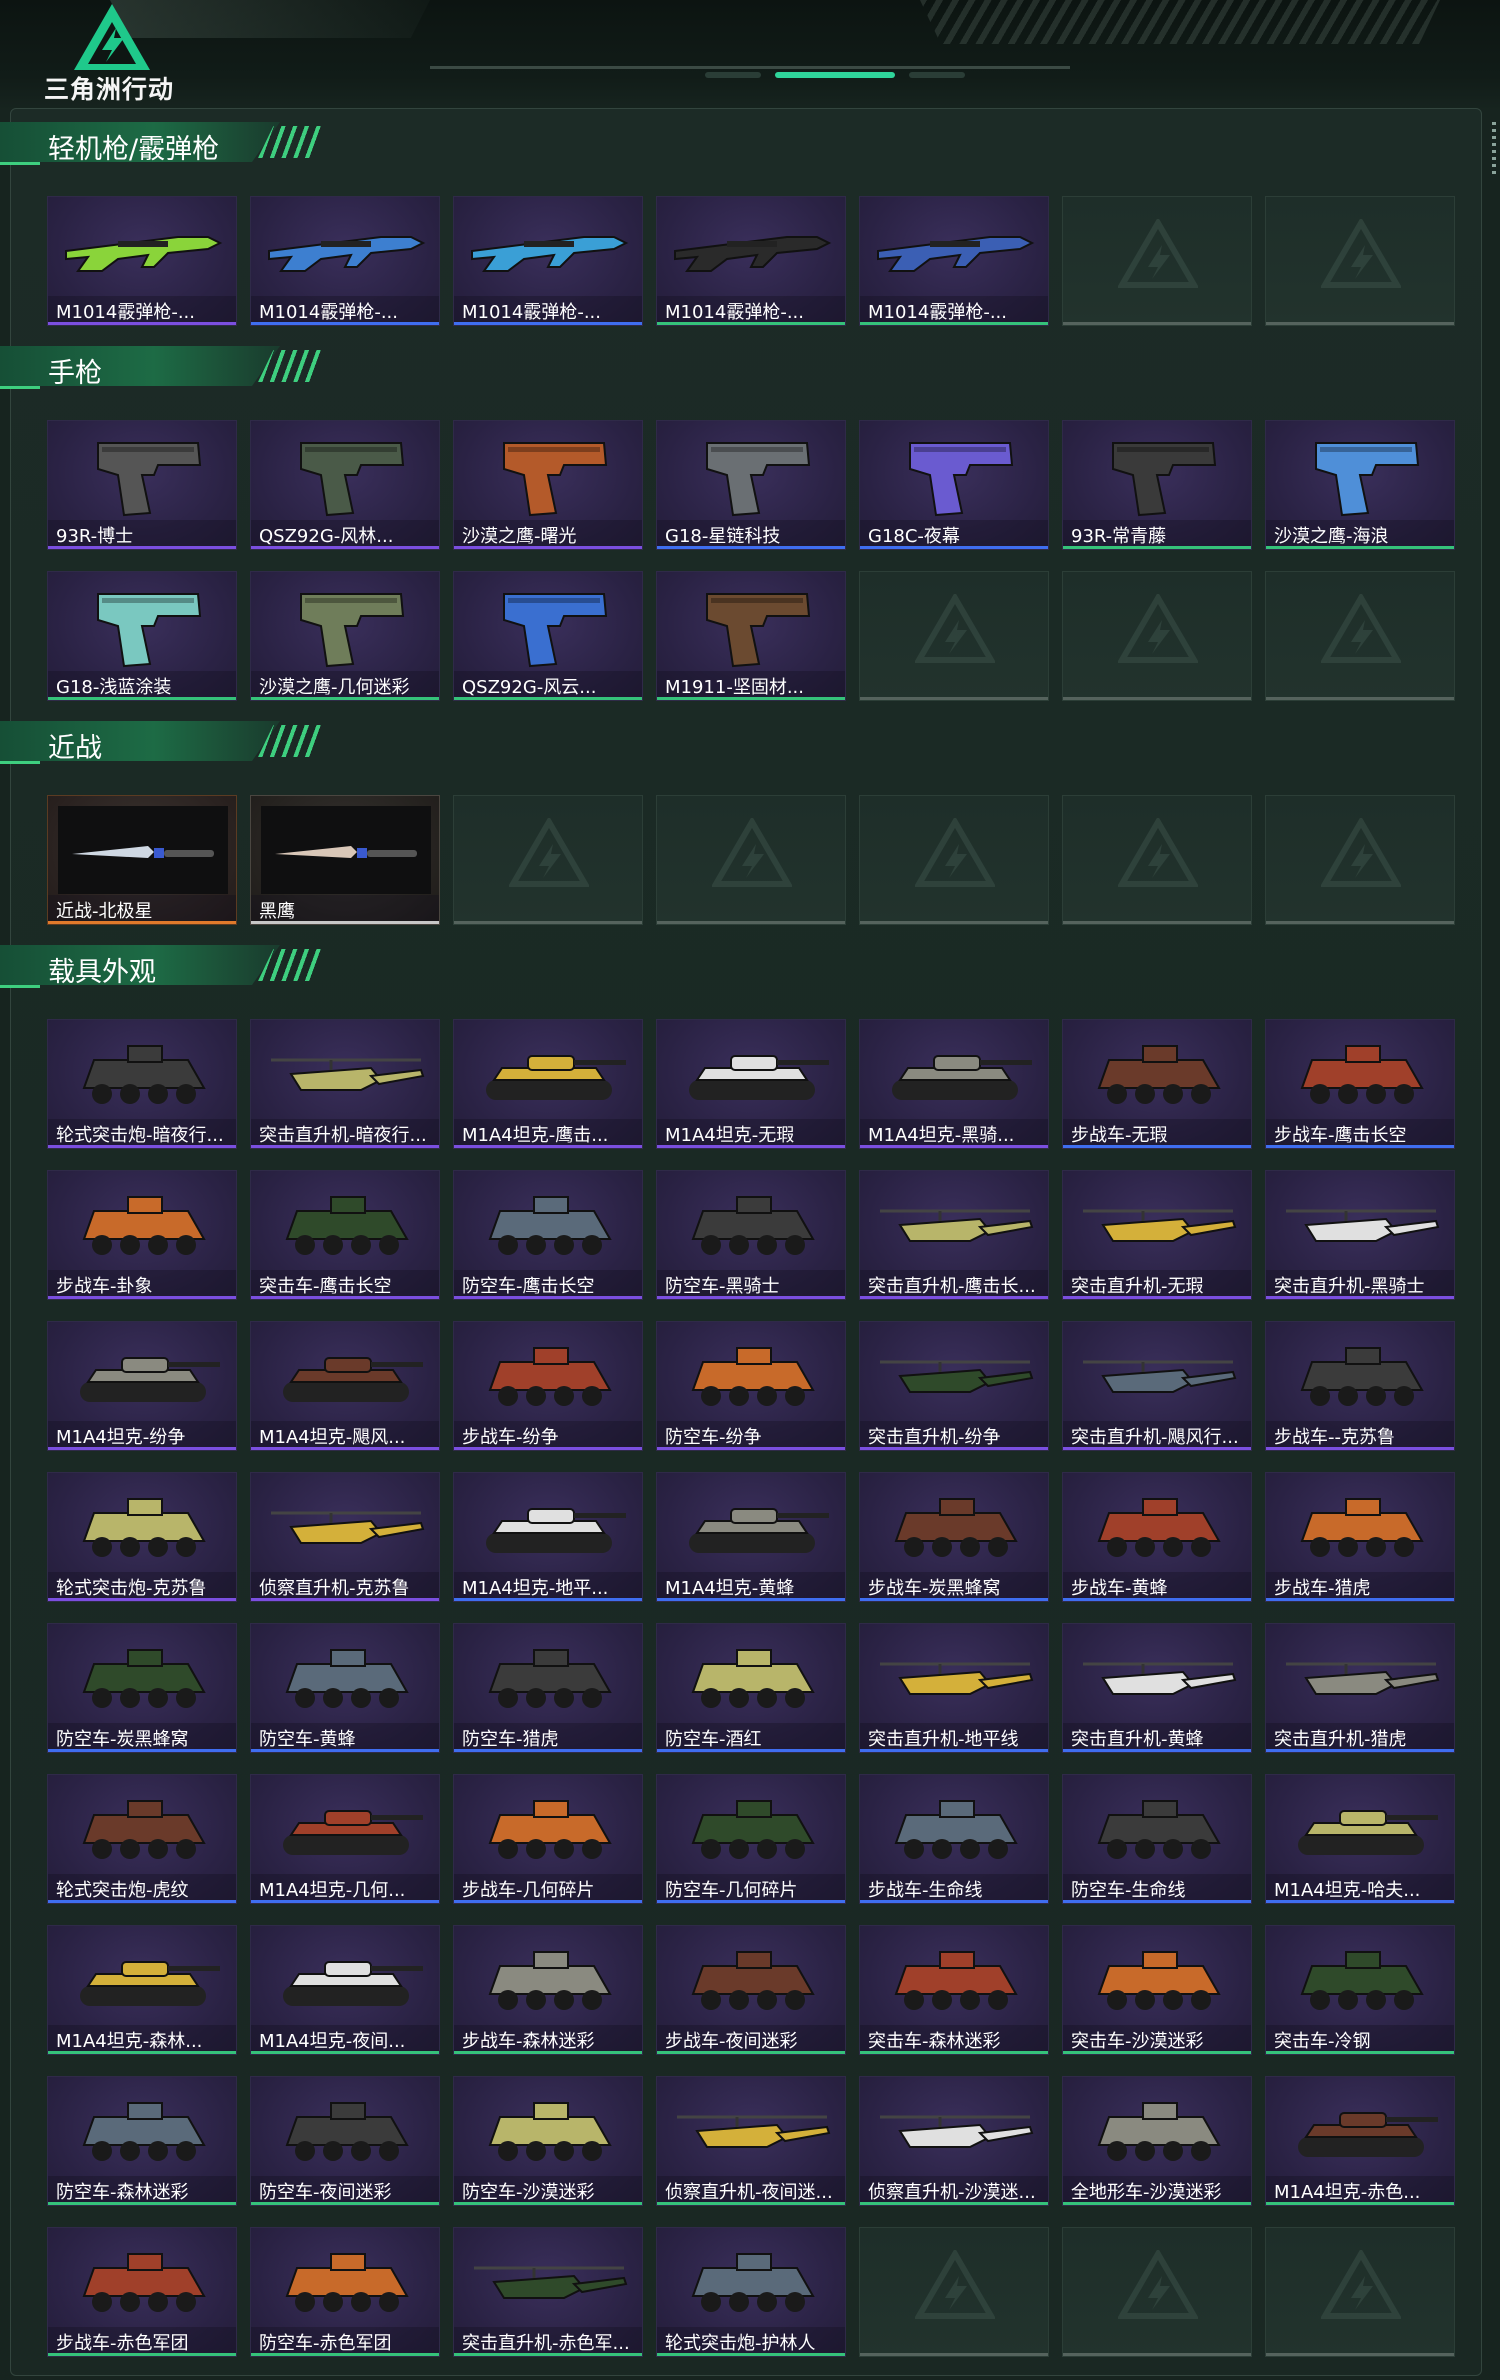  I want to click on skin-card: 突击直升机-猎虎, so click(1360, 1688).